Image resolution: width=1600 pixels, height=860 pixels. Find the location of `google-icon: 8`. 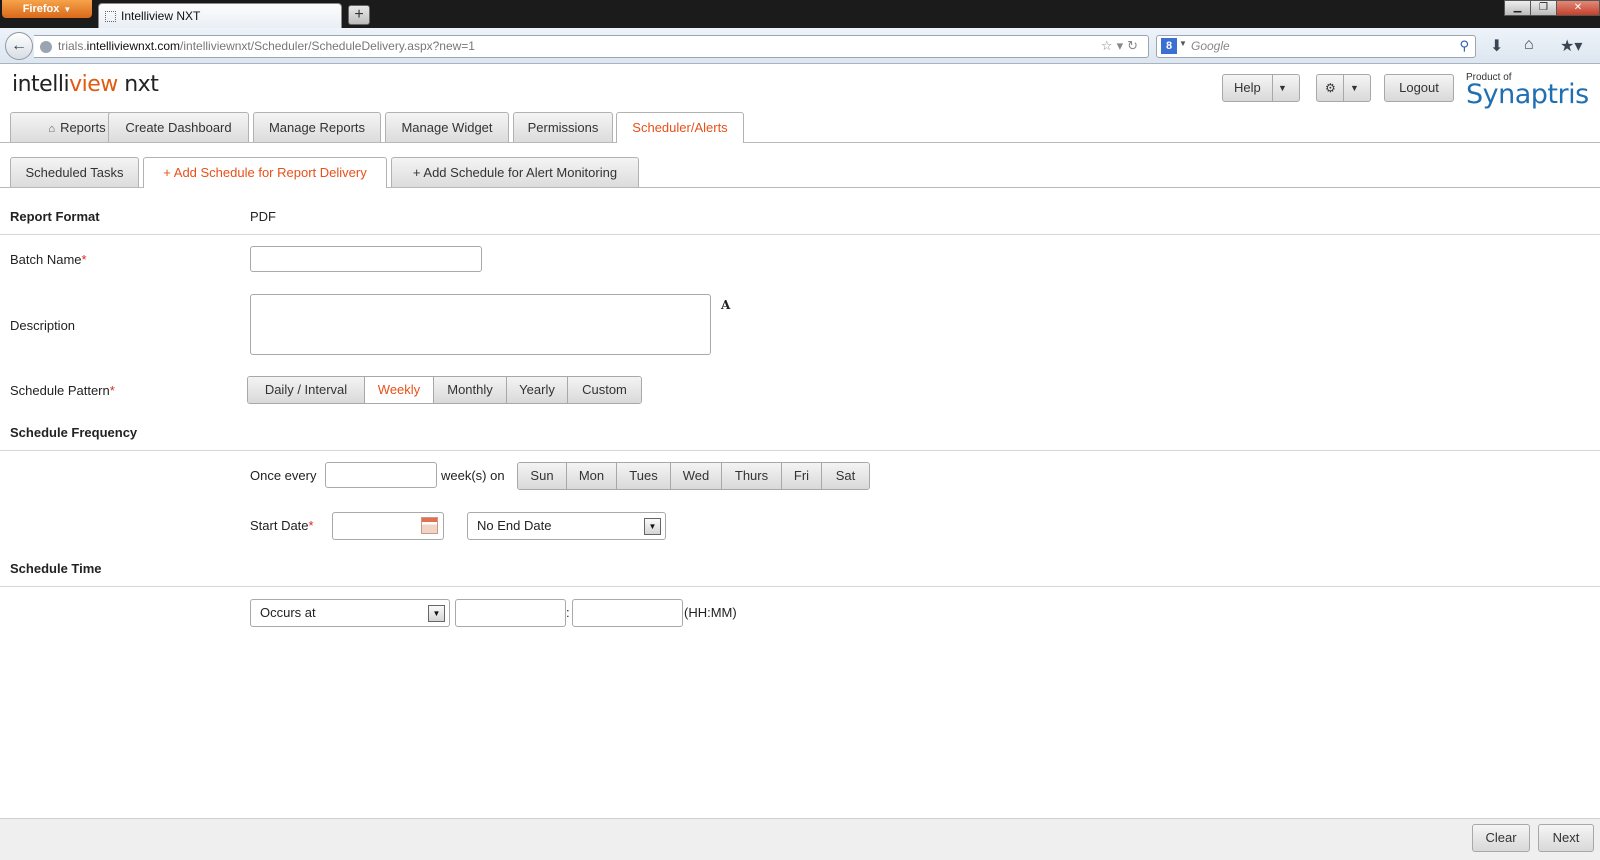

google-icon: 8 is located at coordinates (1169, 46).